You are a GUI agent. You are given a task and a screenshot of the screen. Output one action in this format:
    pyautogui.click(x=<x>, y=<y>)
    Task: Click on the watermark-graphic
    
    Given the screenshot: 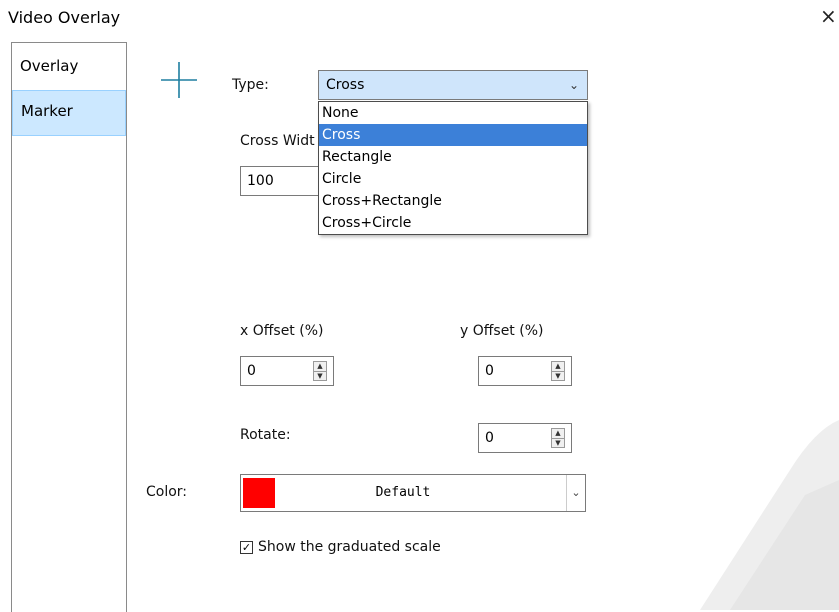 What is the action you would take?
    pyautogui.click(x=769, y=515)
    